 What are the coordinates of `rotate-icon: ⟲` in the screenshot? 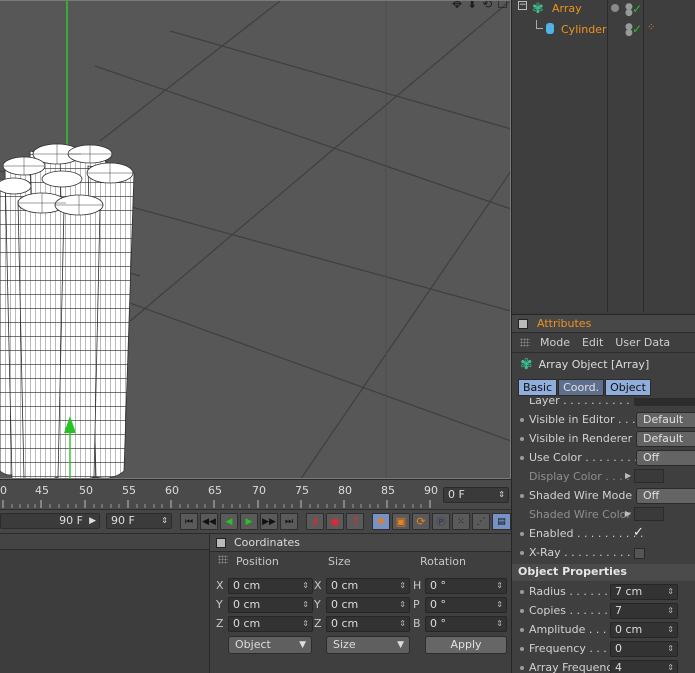 It's located at (487, 6).